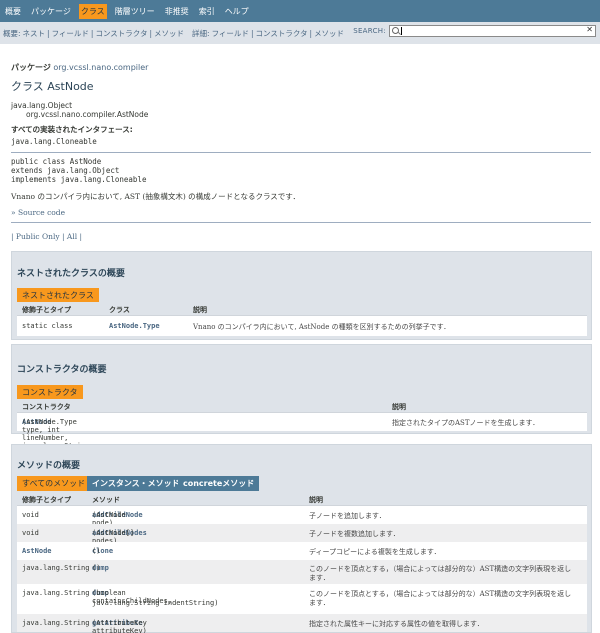 This screenshot has width=600, height=633. I want to click on interfaces-label: すべての実装されたインタフェース:, so click(72, 129).